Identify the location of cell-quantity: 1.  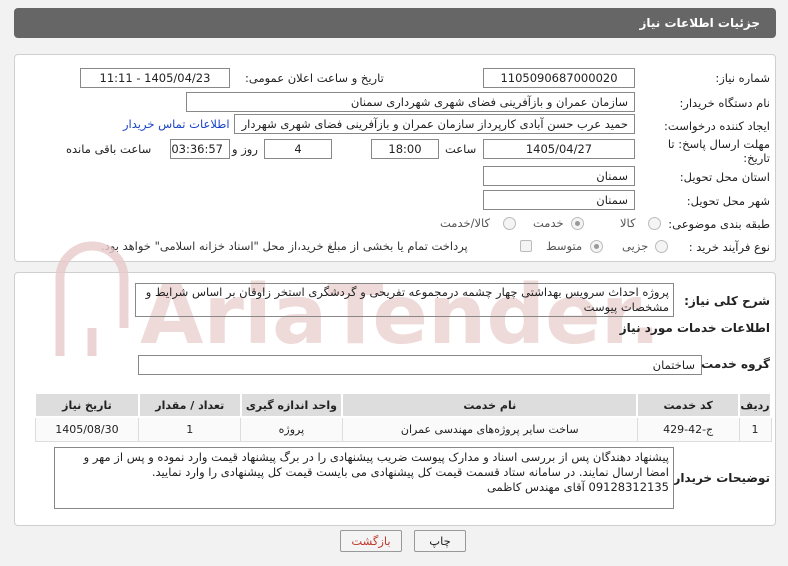
(190, 429).